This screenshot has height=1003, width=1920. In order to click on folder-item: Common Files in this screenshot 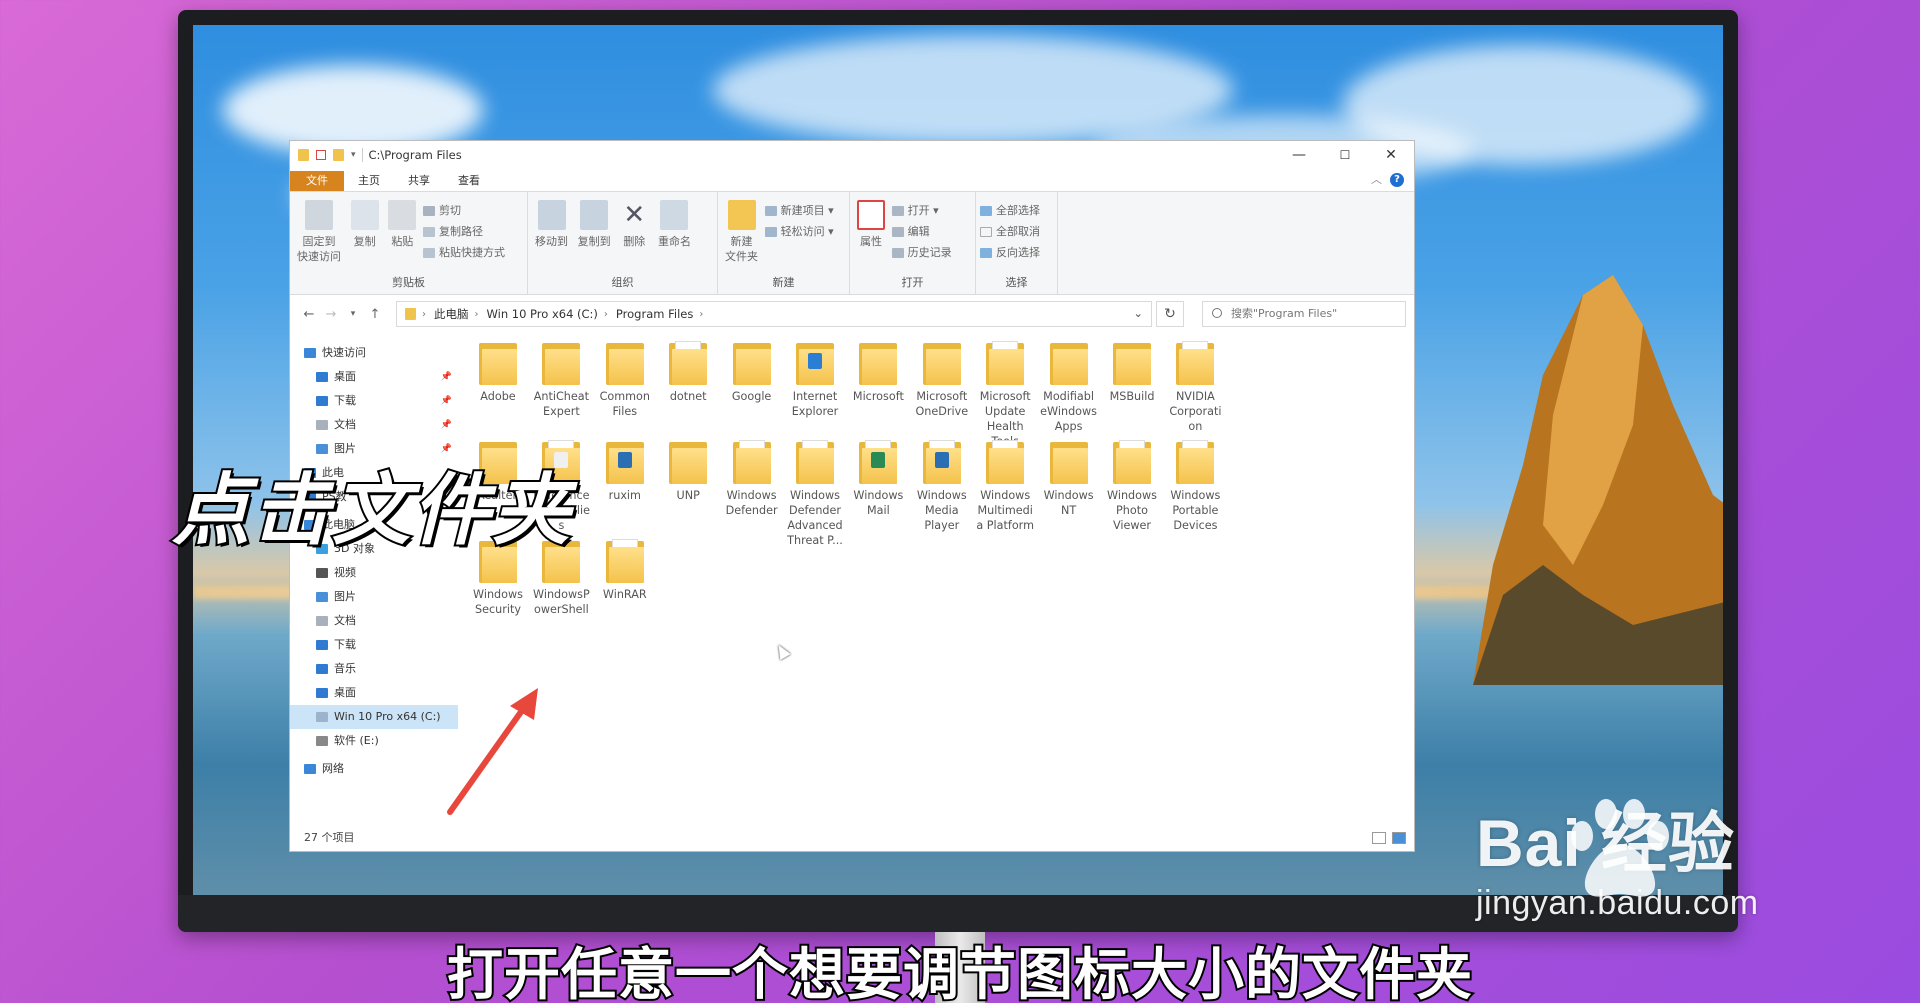, I will do `click(625, 380)`.